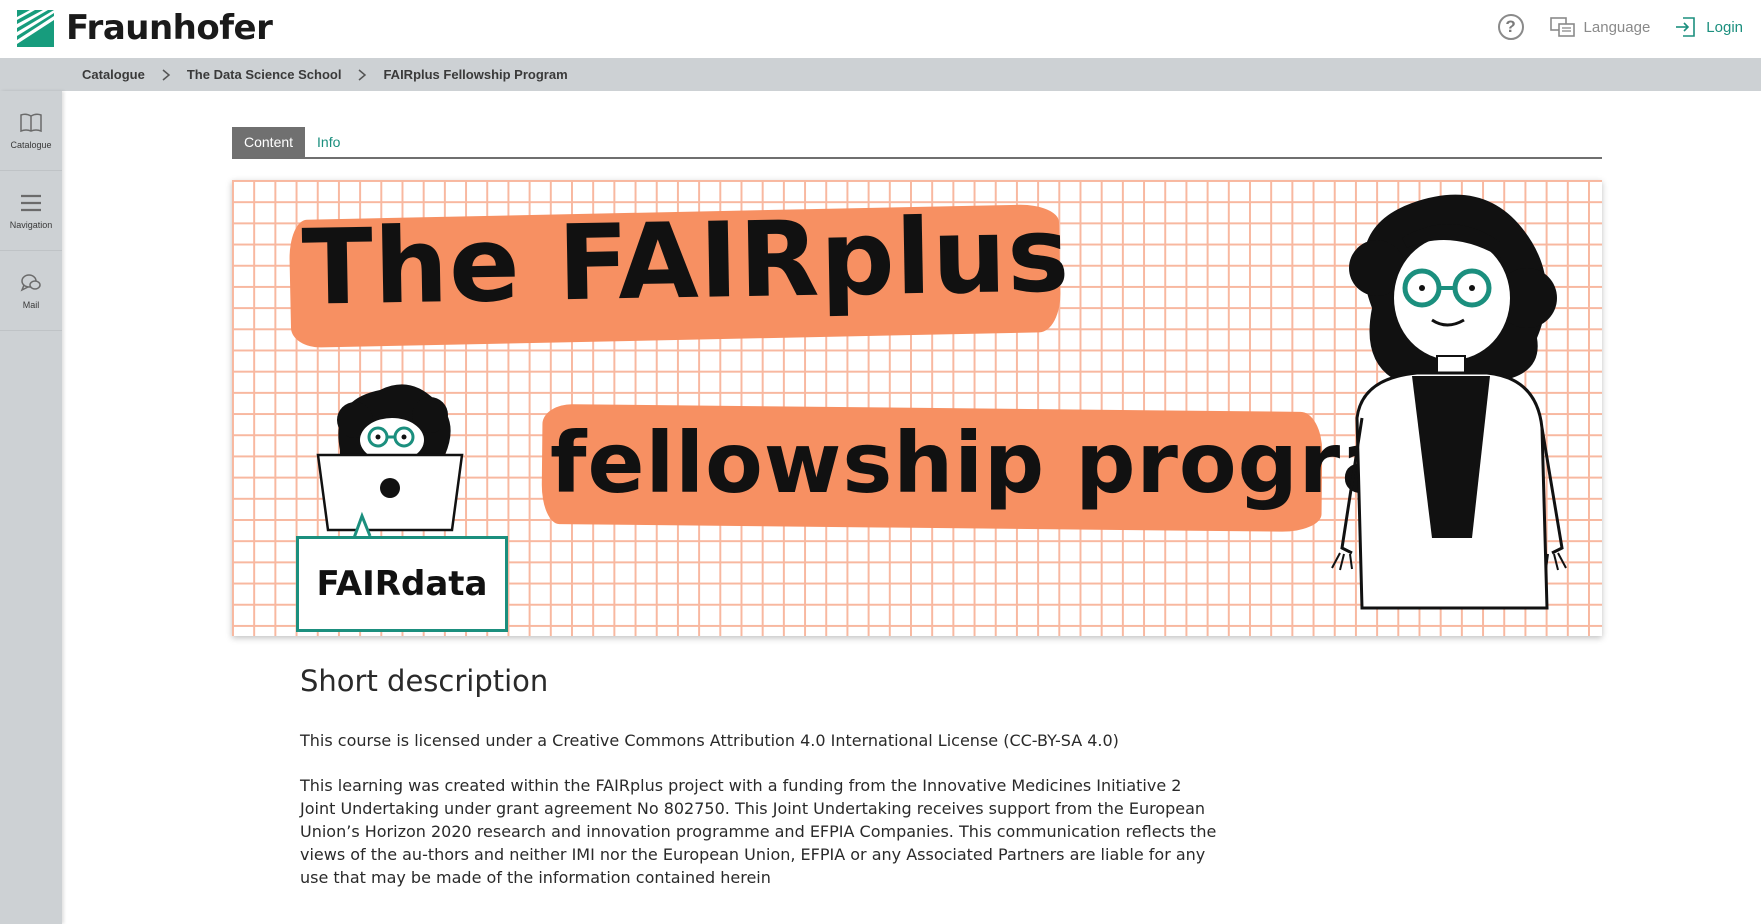 The height and width of the screenshot is (924, 1761). I want to click on sidebar-item-catalogue: Catalogue, so click(31, 131).